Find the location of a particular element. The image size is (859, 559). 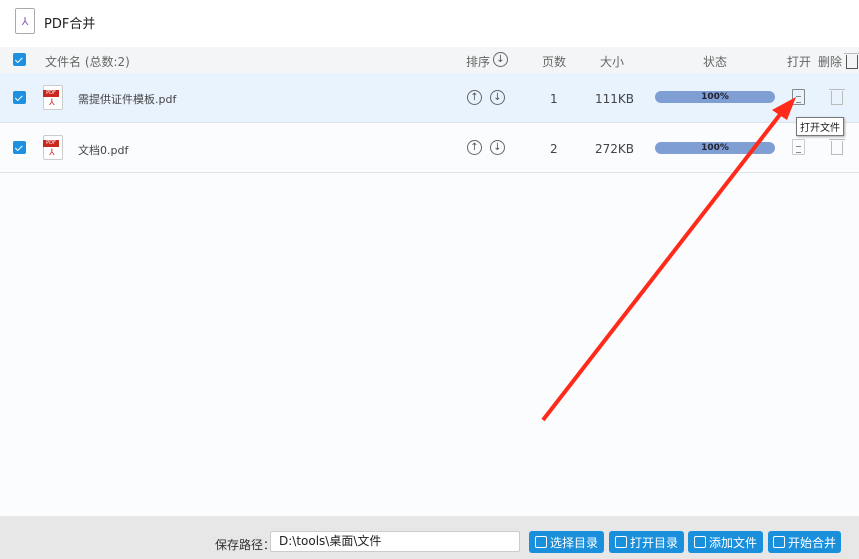

save-path-label: 保存路径： is located at coordinates (245, 545).